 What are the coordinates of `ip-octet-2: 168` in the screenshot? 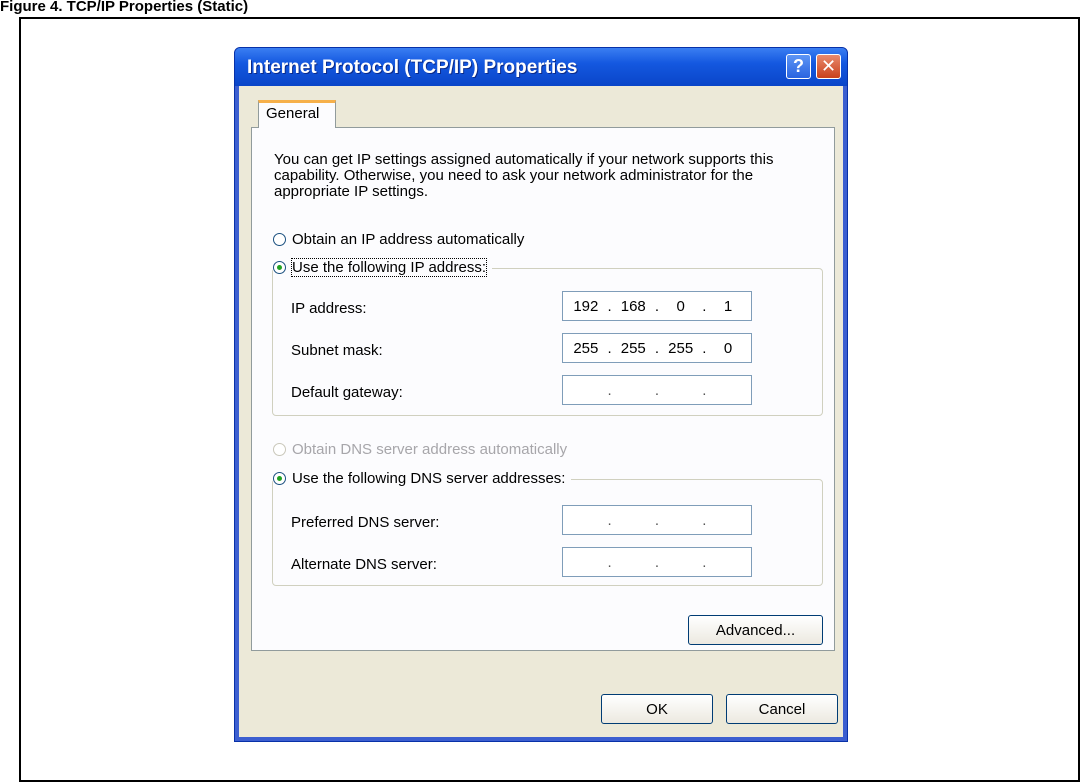 It's located at (633, 306).